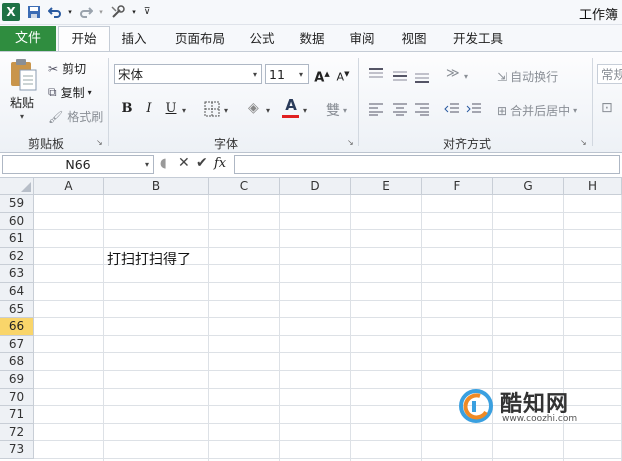 Image resolution: width=622 pixels, height=461 pixels. What do you see at coordinates (11, 12) in the screenshot?
I see `excel-app-icon: X` at bounding box center [11, 12].